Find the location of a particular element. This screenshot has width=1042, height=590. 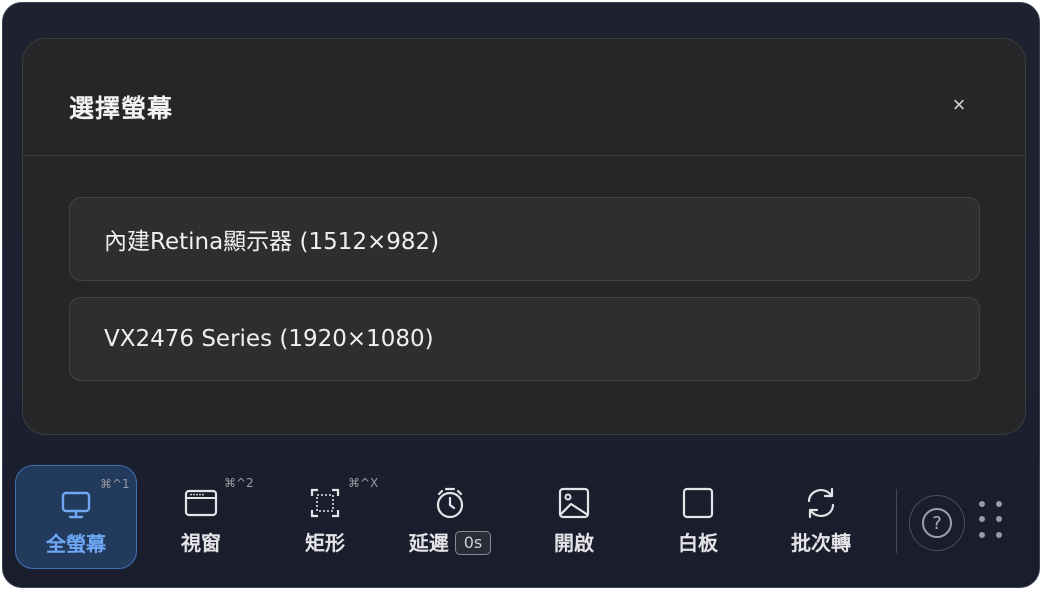

shortcut-label: ⌘^1 is located at coordinates (115, 484).